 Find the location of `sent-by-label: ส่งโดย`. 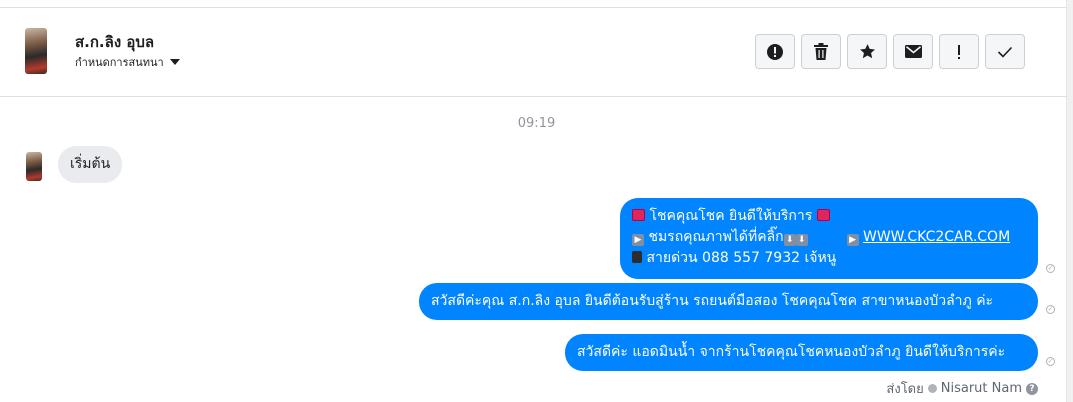

sent-by-label: ส่งโดย is located at coordinates (905, 389).